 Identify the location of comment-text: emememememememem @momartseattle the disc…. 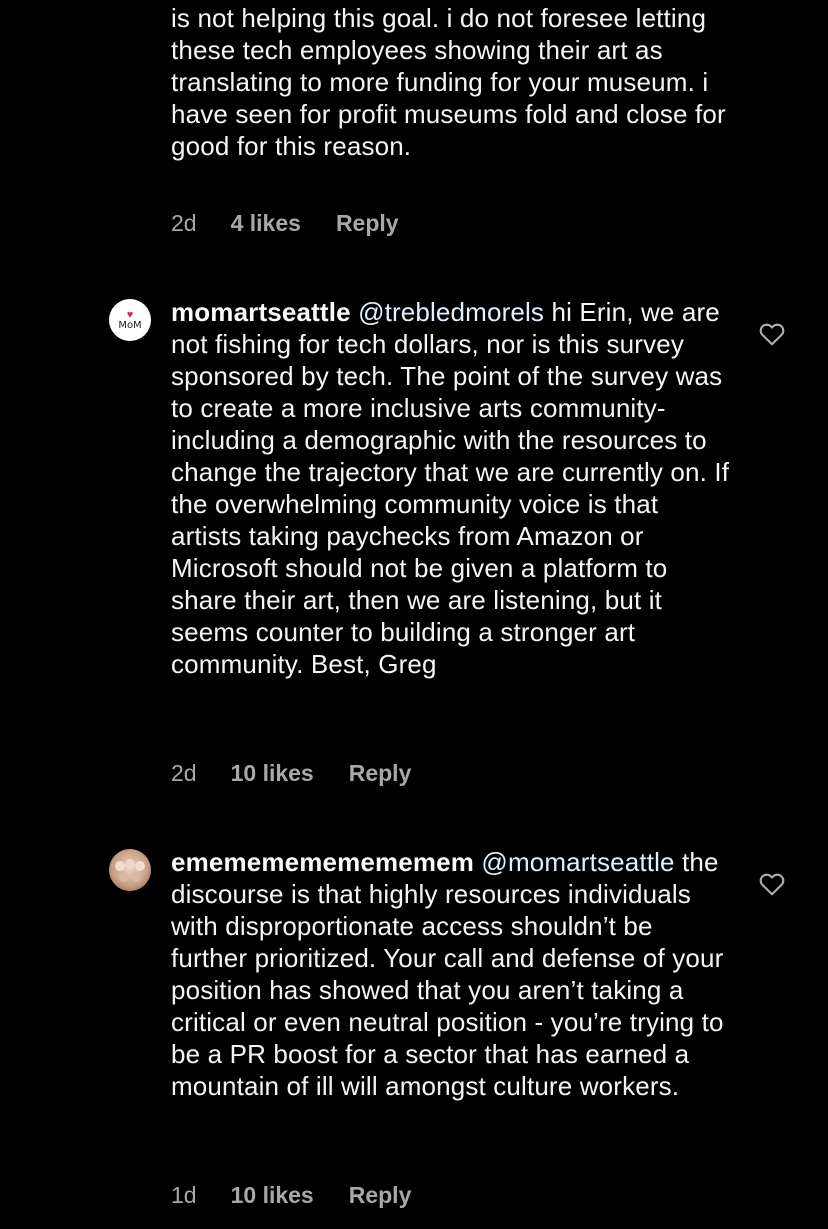
(451, 974).